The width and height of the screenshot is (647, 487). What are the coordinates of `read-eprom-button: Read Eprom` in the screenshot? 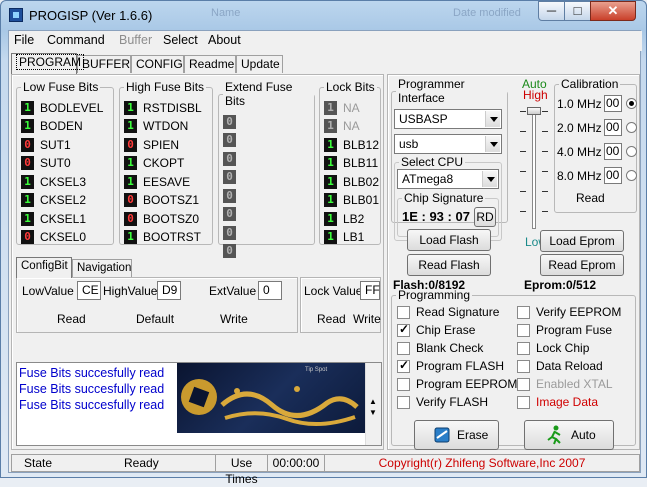 It's located at (582, 265).